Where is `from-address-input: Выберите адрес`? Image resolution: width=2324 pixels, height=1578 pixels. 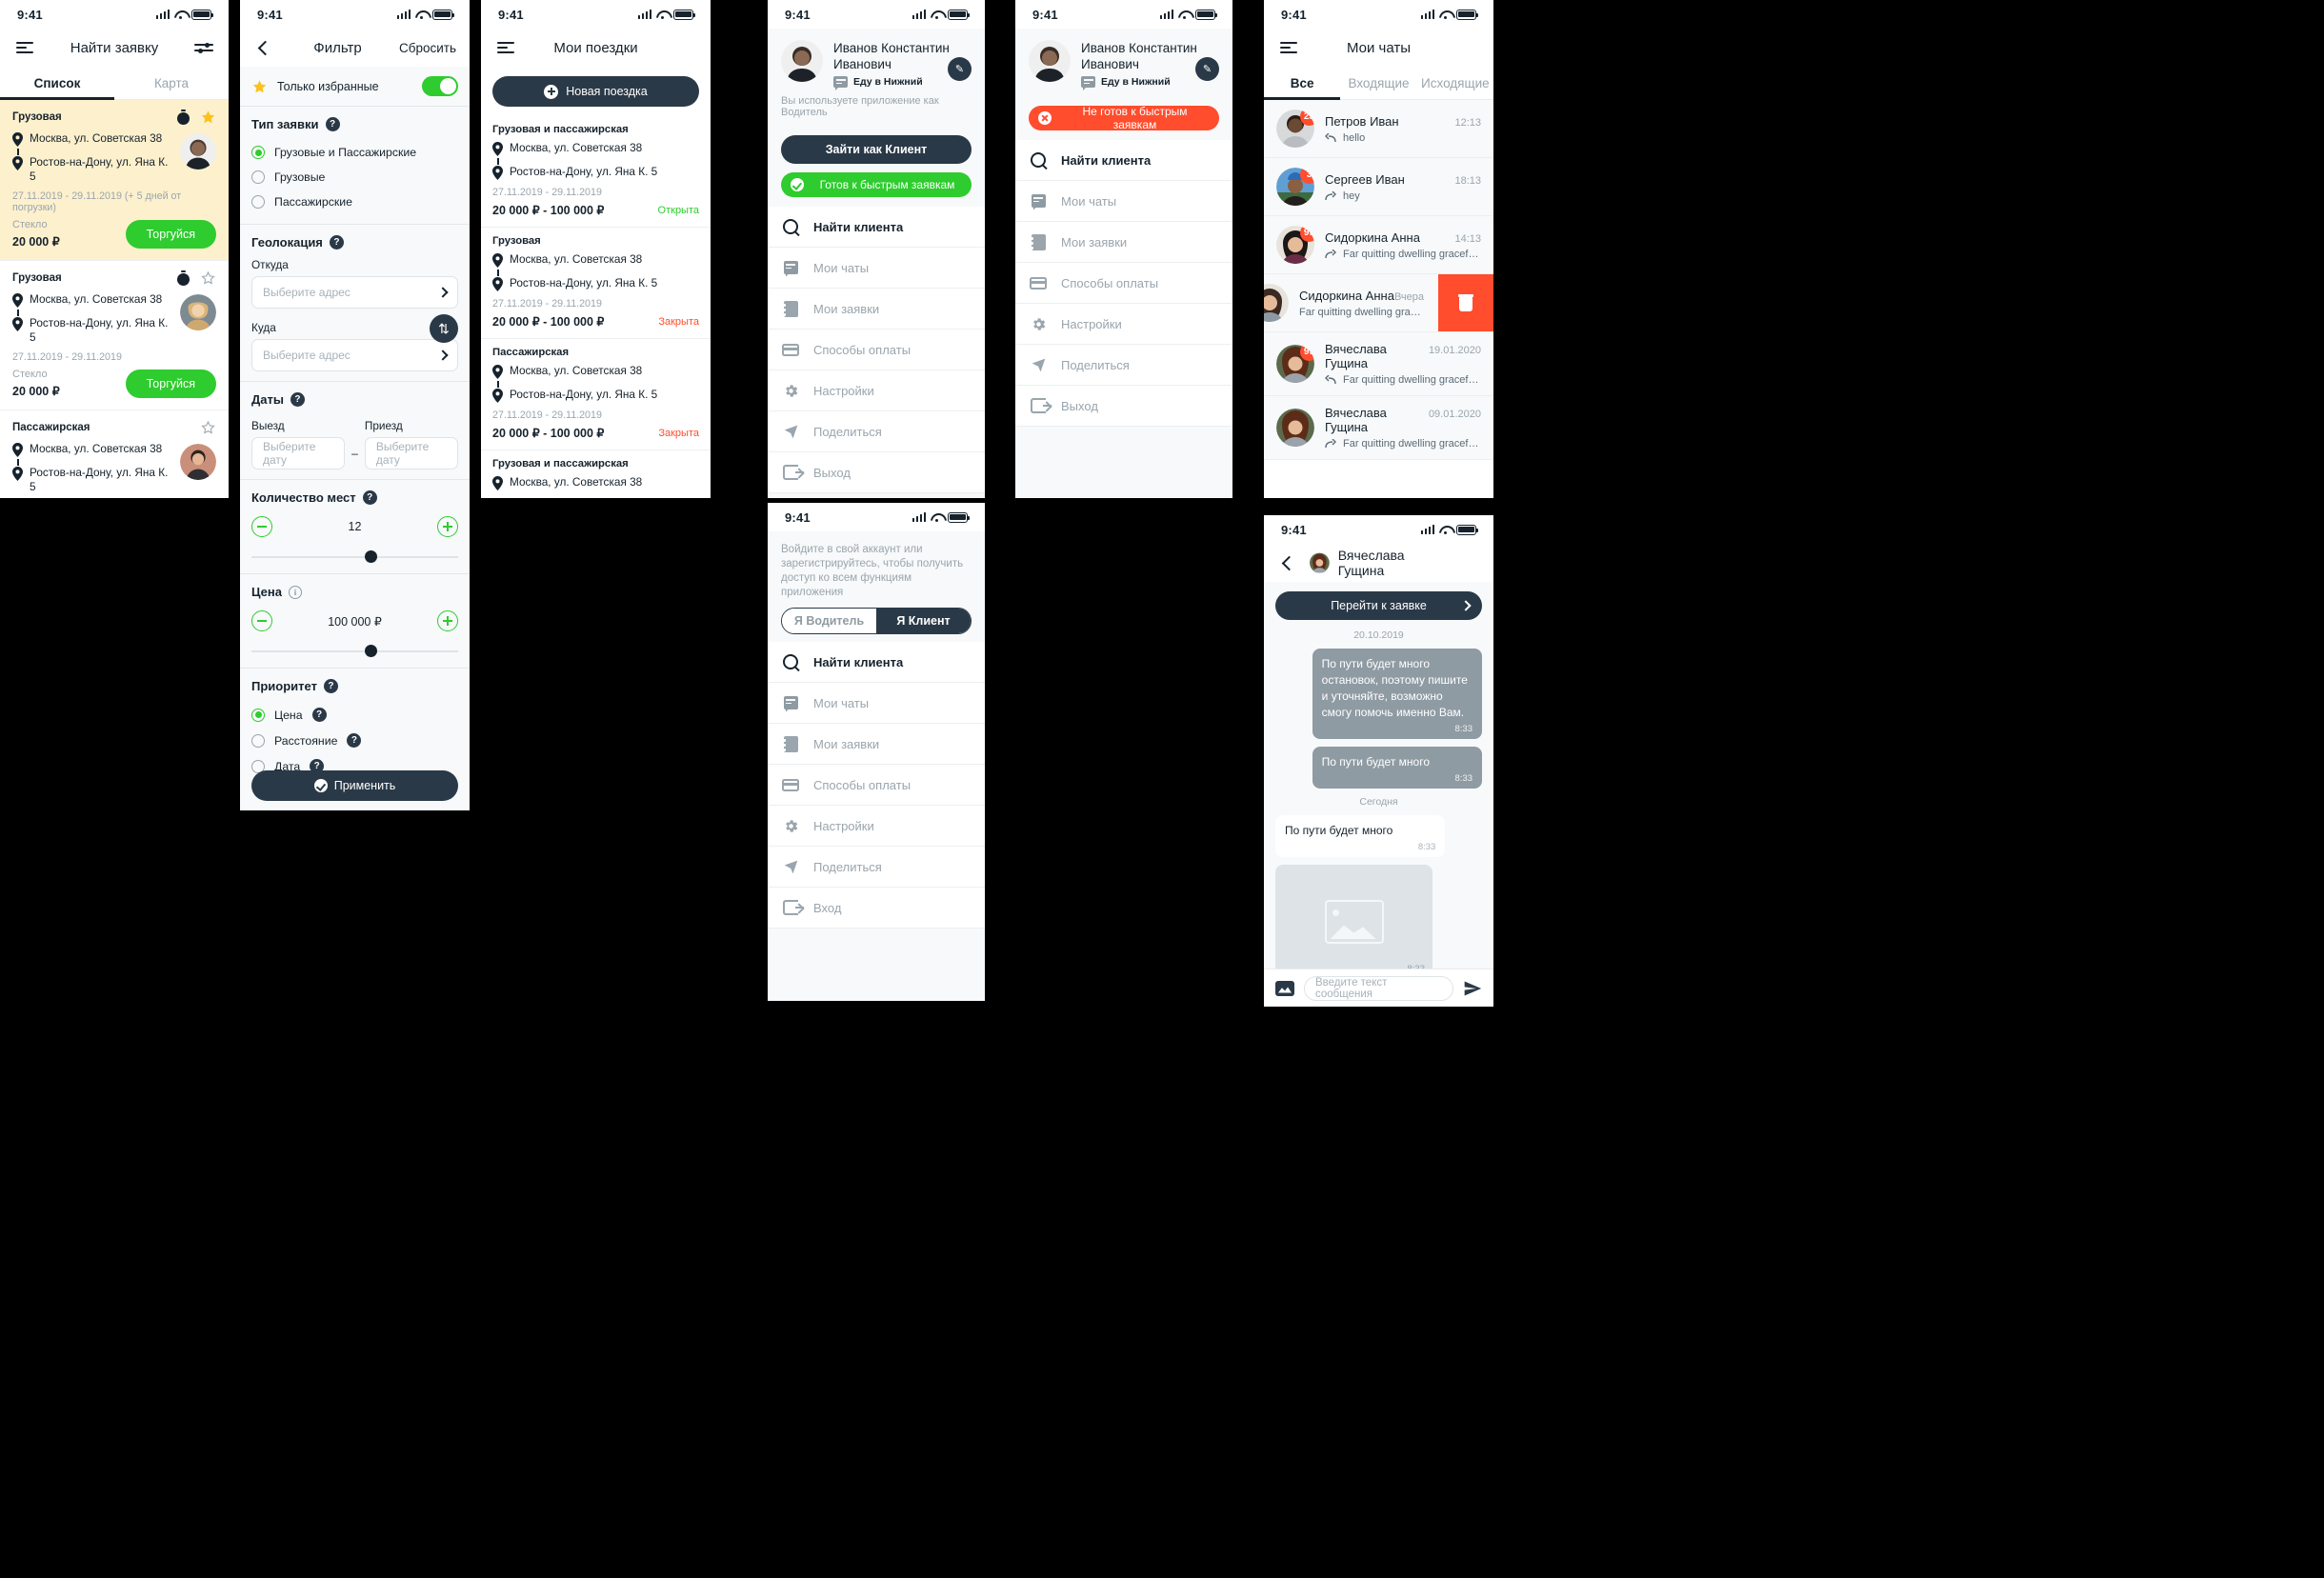
from-address-input: Выберите адрес is located at coordinates (354, 292).